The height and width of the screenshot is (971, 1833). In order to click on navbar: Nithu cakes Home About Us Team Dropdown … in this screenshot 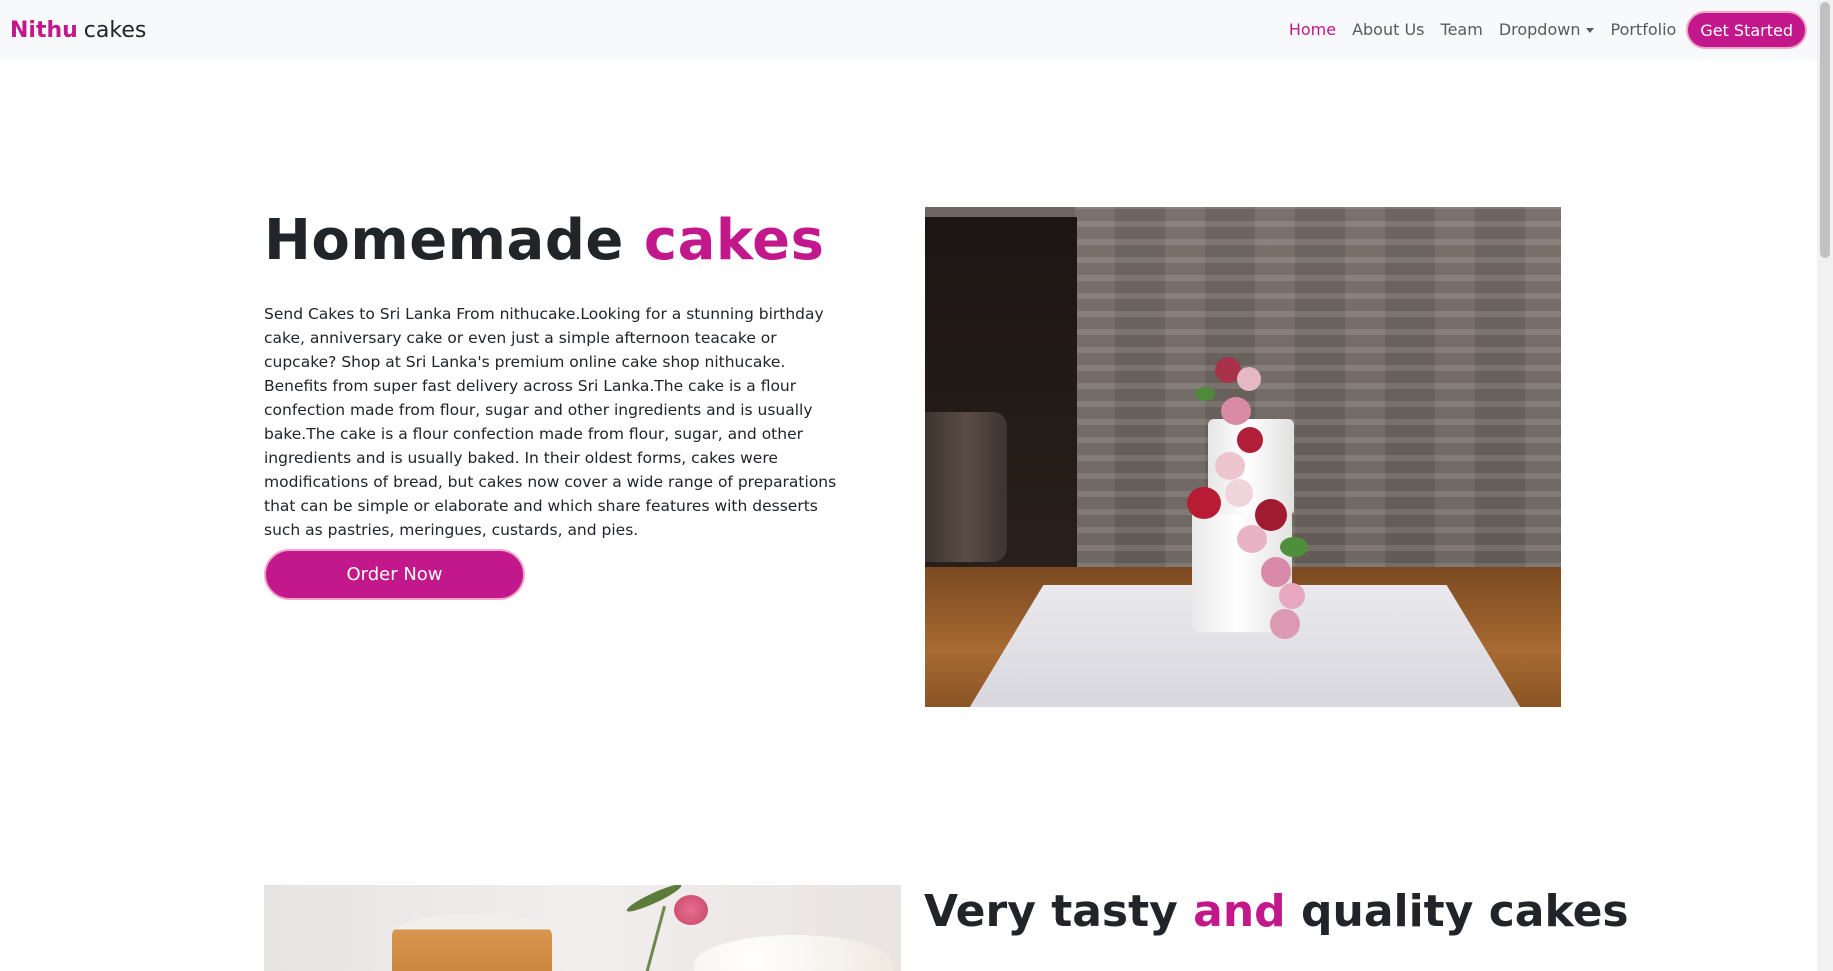, I will do `click(908, 30)`.